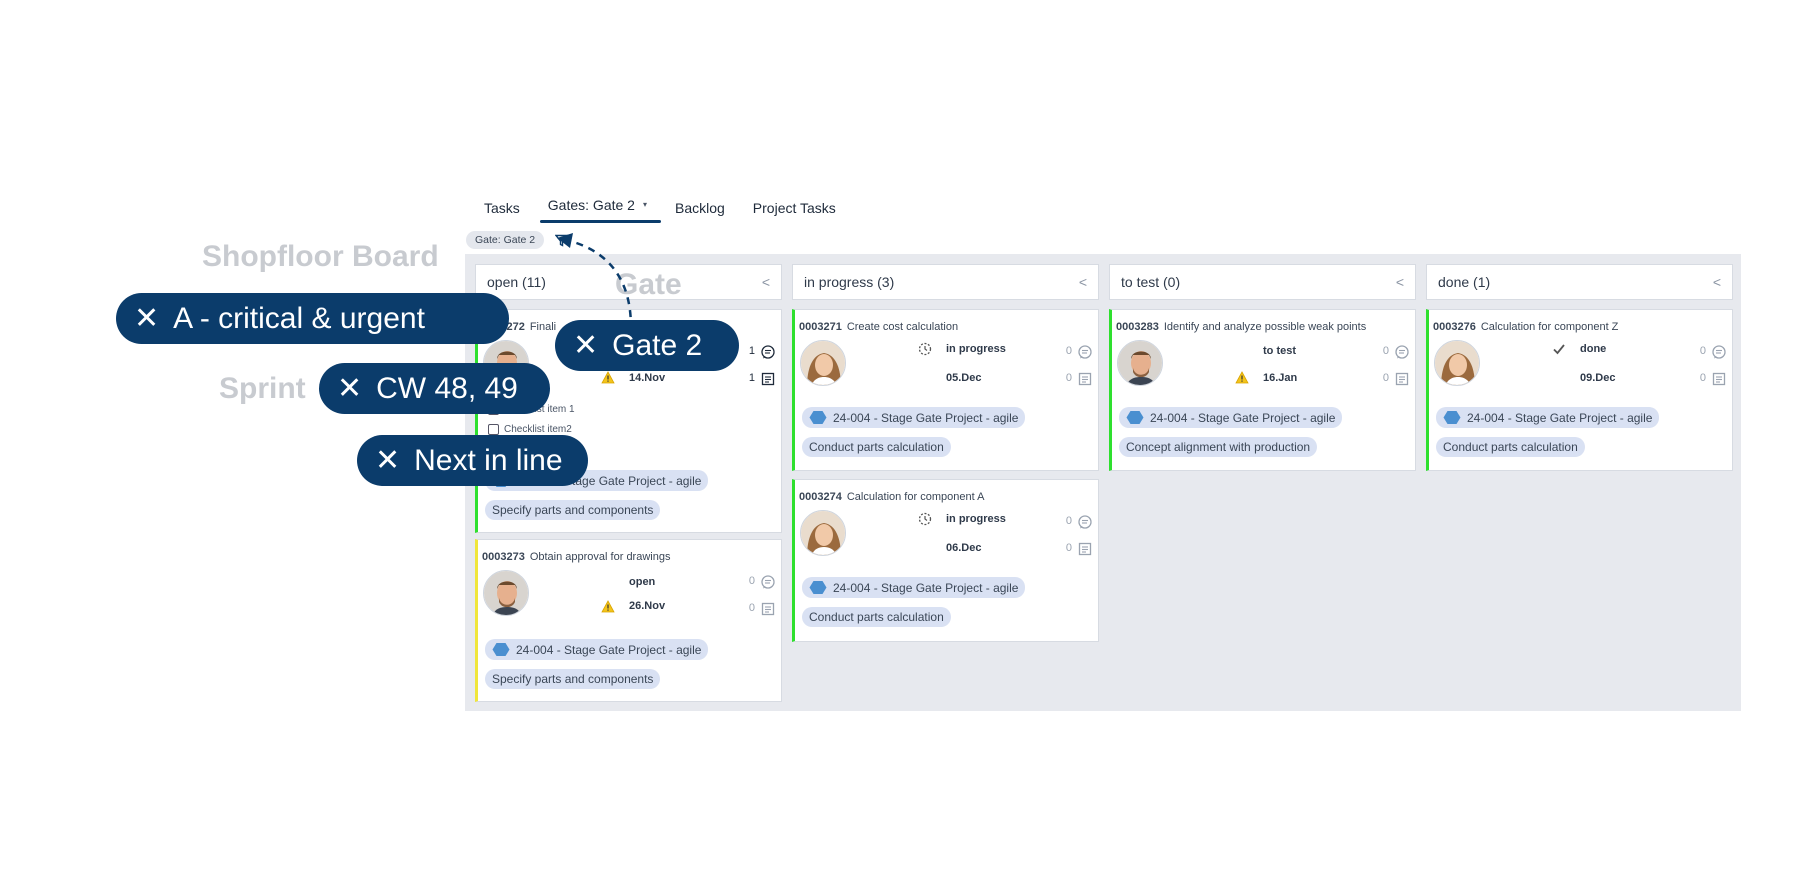  I want to click on column-header: in progress (3) <, so click(945, 282).